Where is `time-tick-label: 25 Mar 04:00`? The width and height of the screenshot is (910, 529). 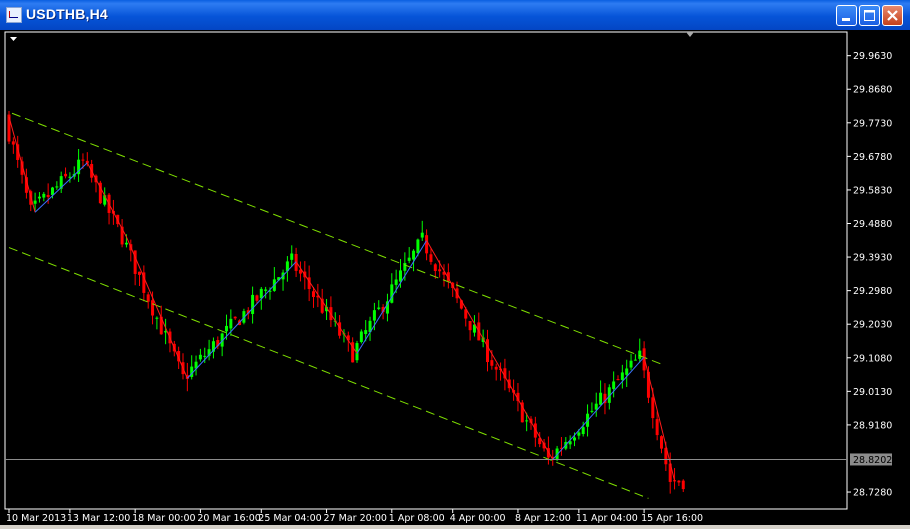 time-tick-label: 25 Mar 04:00 is located at coordinates (289, 518).